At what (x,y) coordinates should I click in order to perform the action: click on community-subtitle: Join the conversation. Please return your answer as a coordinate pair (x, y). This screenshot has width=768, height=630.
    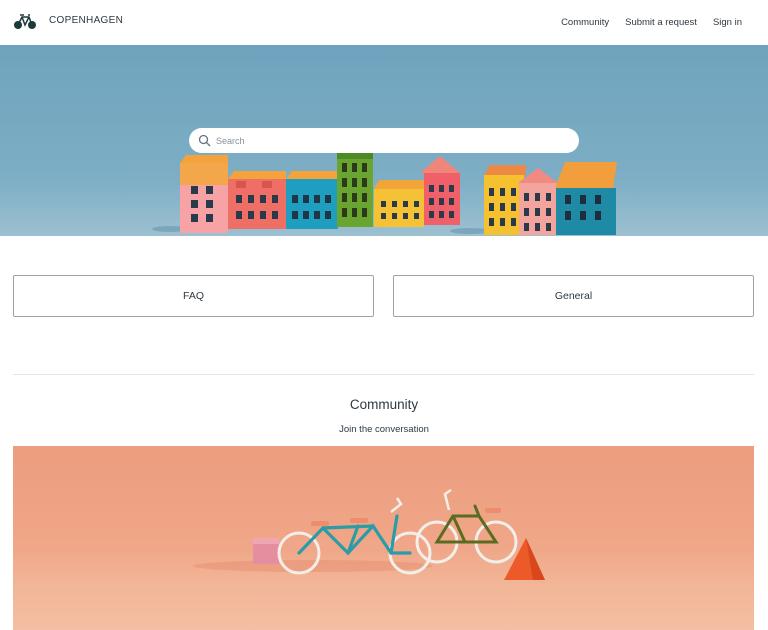
    Looking at the image, I should click on (384, 429).